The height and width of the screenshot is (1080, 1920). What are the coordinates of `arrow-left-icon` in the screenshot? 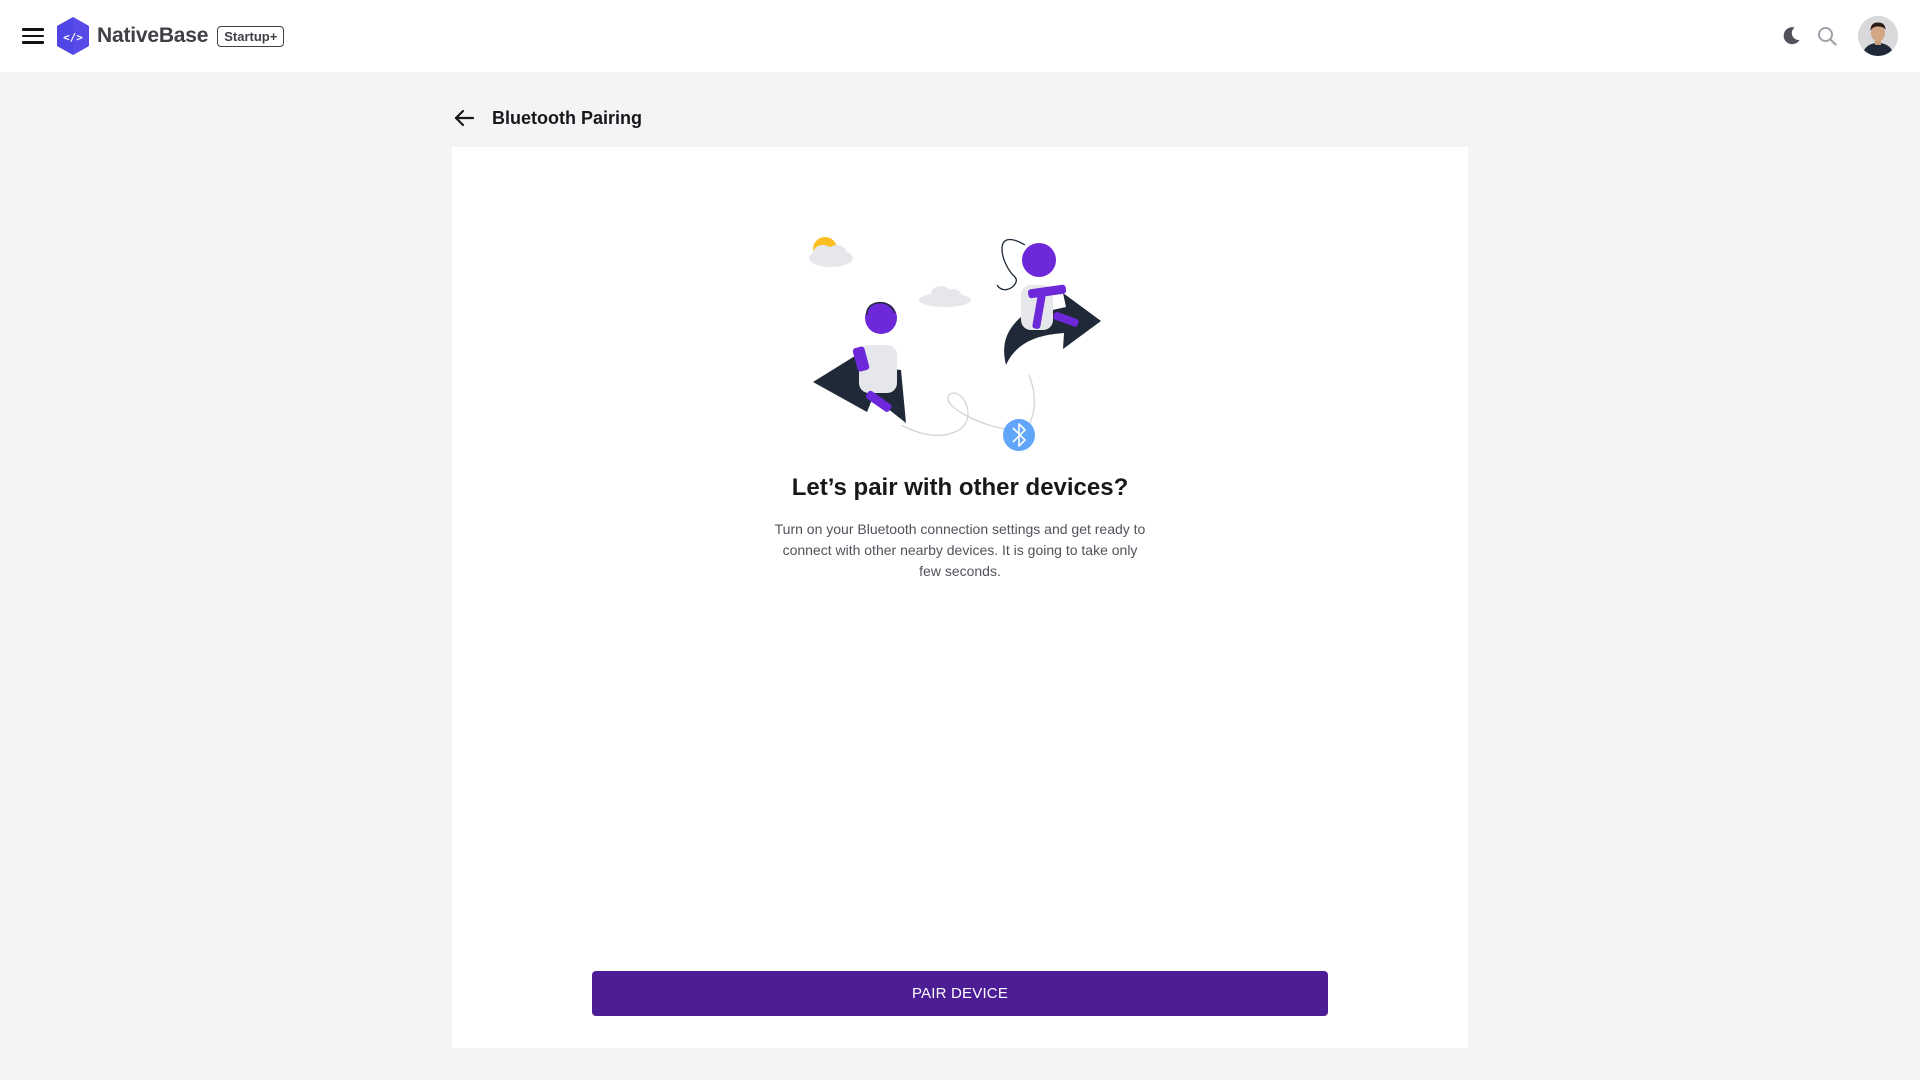 It's located at (464, 118).